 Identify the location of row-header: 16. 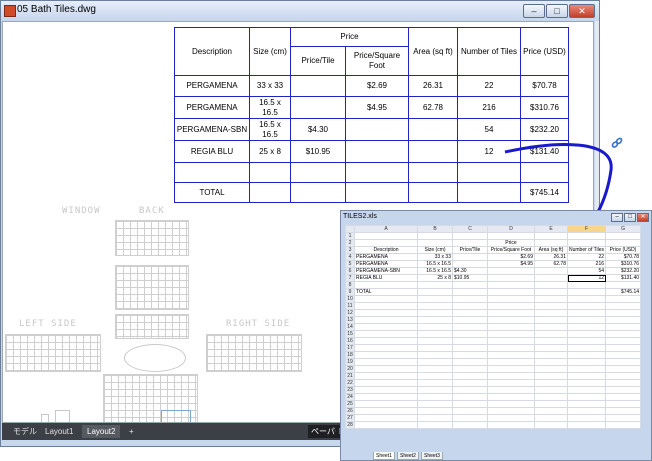
(350, 341).